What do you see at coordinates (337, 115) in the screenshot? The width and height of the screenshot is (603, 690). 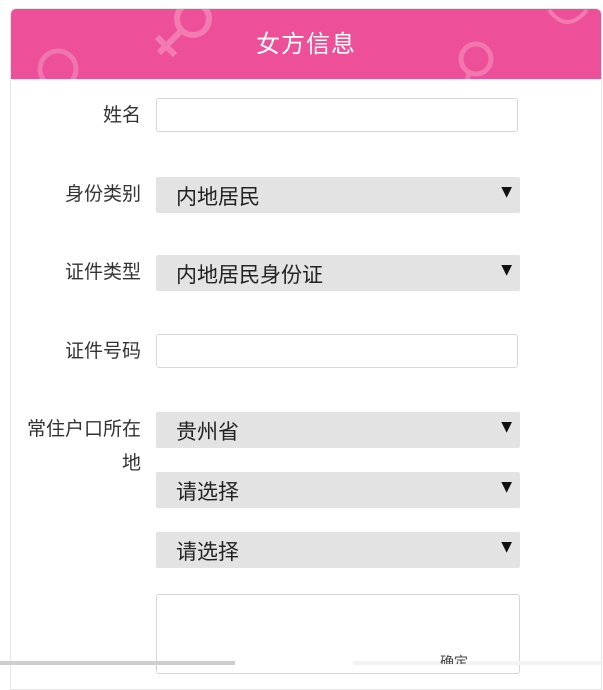 I see `name-input` at bounding box center [337, 115].